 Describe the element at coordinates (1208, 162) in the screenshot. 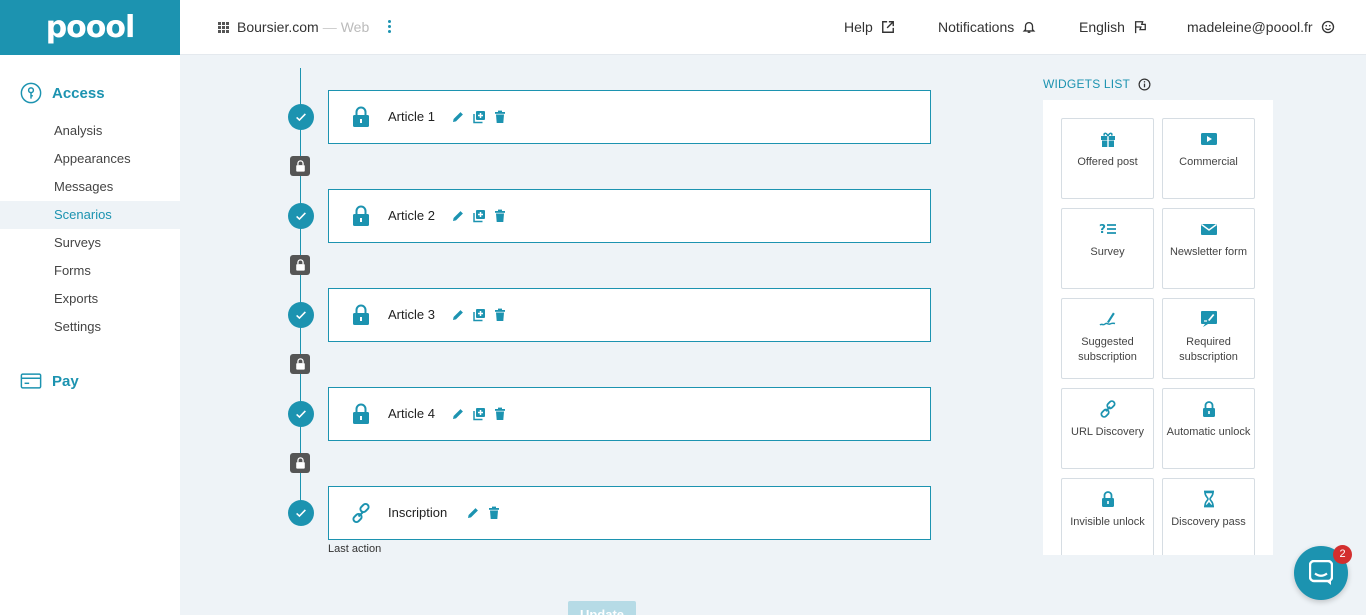

I see `widget-label: Commercial` at that location.